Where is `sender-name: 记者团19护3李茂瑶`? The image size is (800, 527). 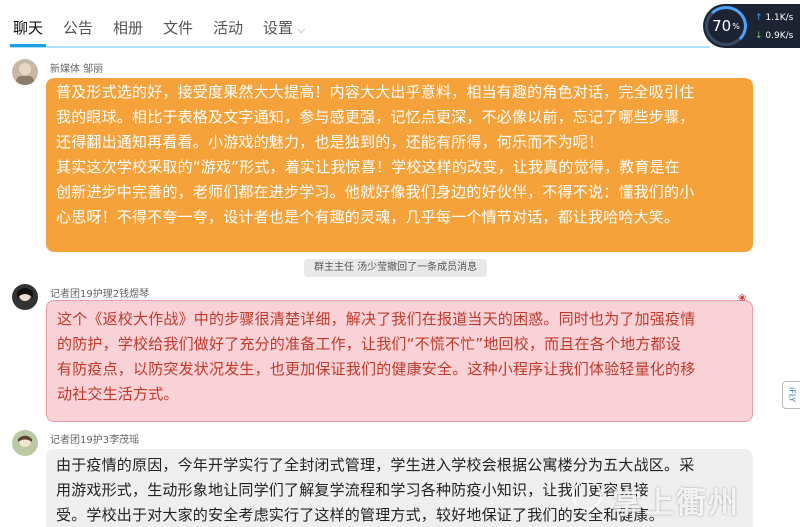 sender-name: 记者团19护3李茂瑶 is located at coordinates (95, 440).